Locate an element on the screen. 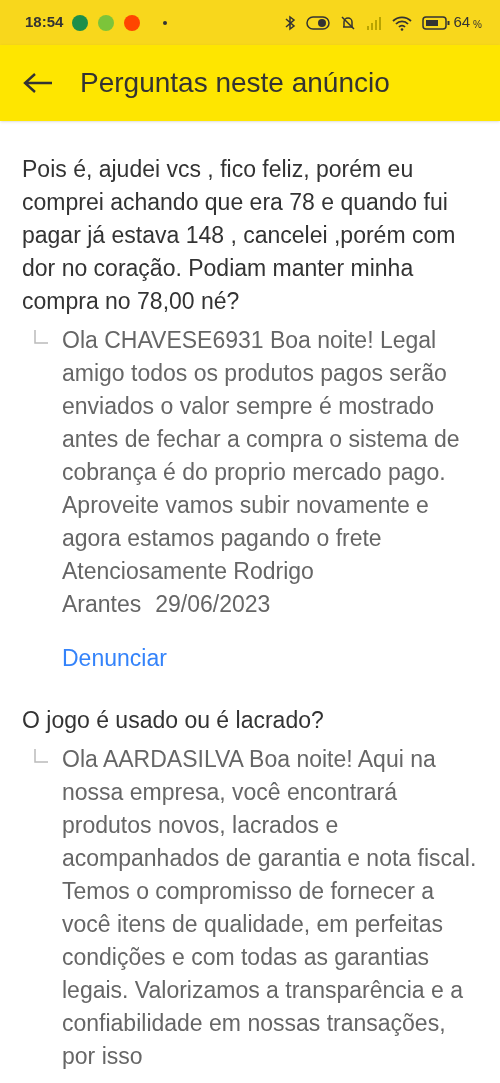 This screenshot has height=1083, width=500. battery-icon is located at coordinates (436, 22).